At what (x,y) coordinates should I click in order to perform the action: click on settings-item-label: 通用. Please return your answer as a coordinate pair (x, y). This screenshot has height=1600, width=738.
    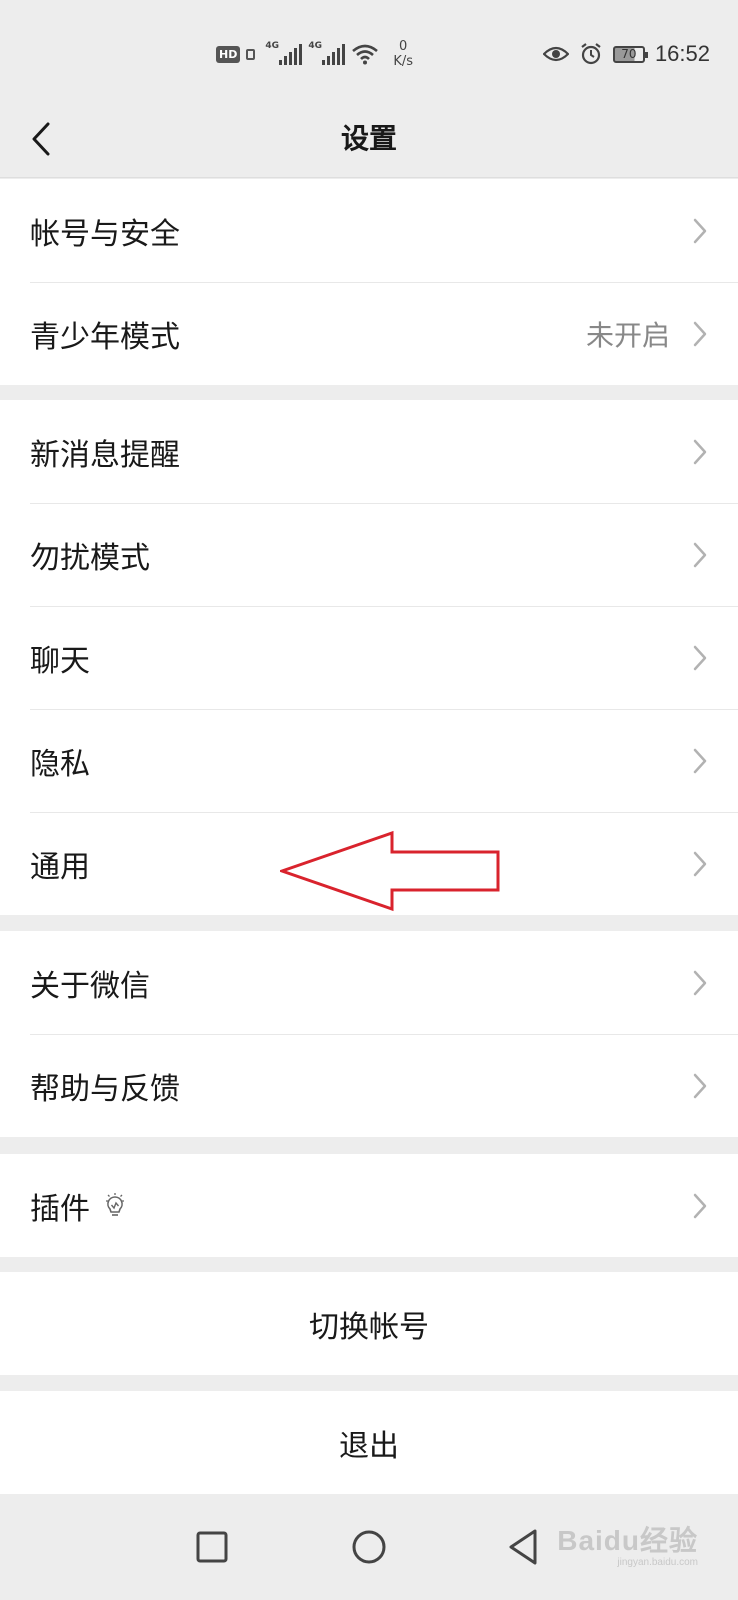
    Looking at the image, I should click on (60, 867).